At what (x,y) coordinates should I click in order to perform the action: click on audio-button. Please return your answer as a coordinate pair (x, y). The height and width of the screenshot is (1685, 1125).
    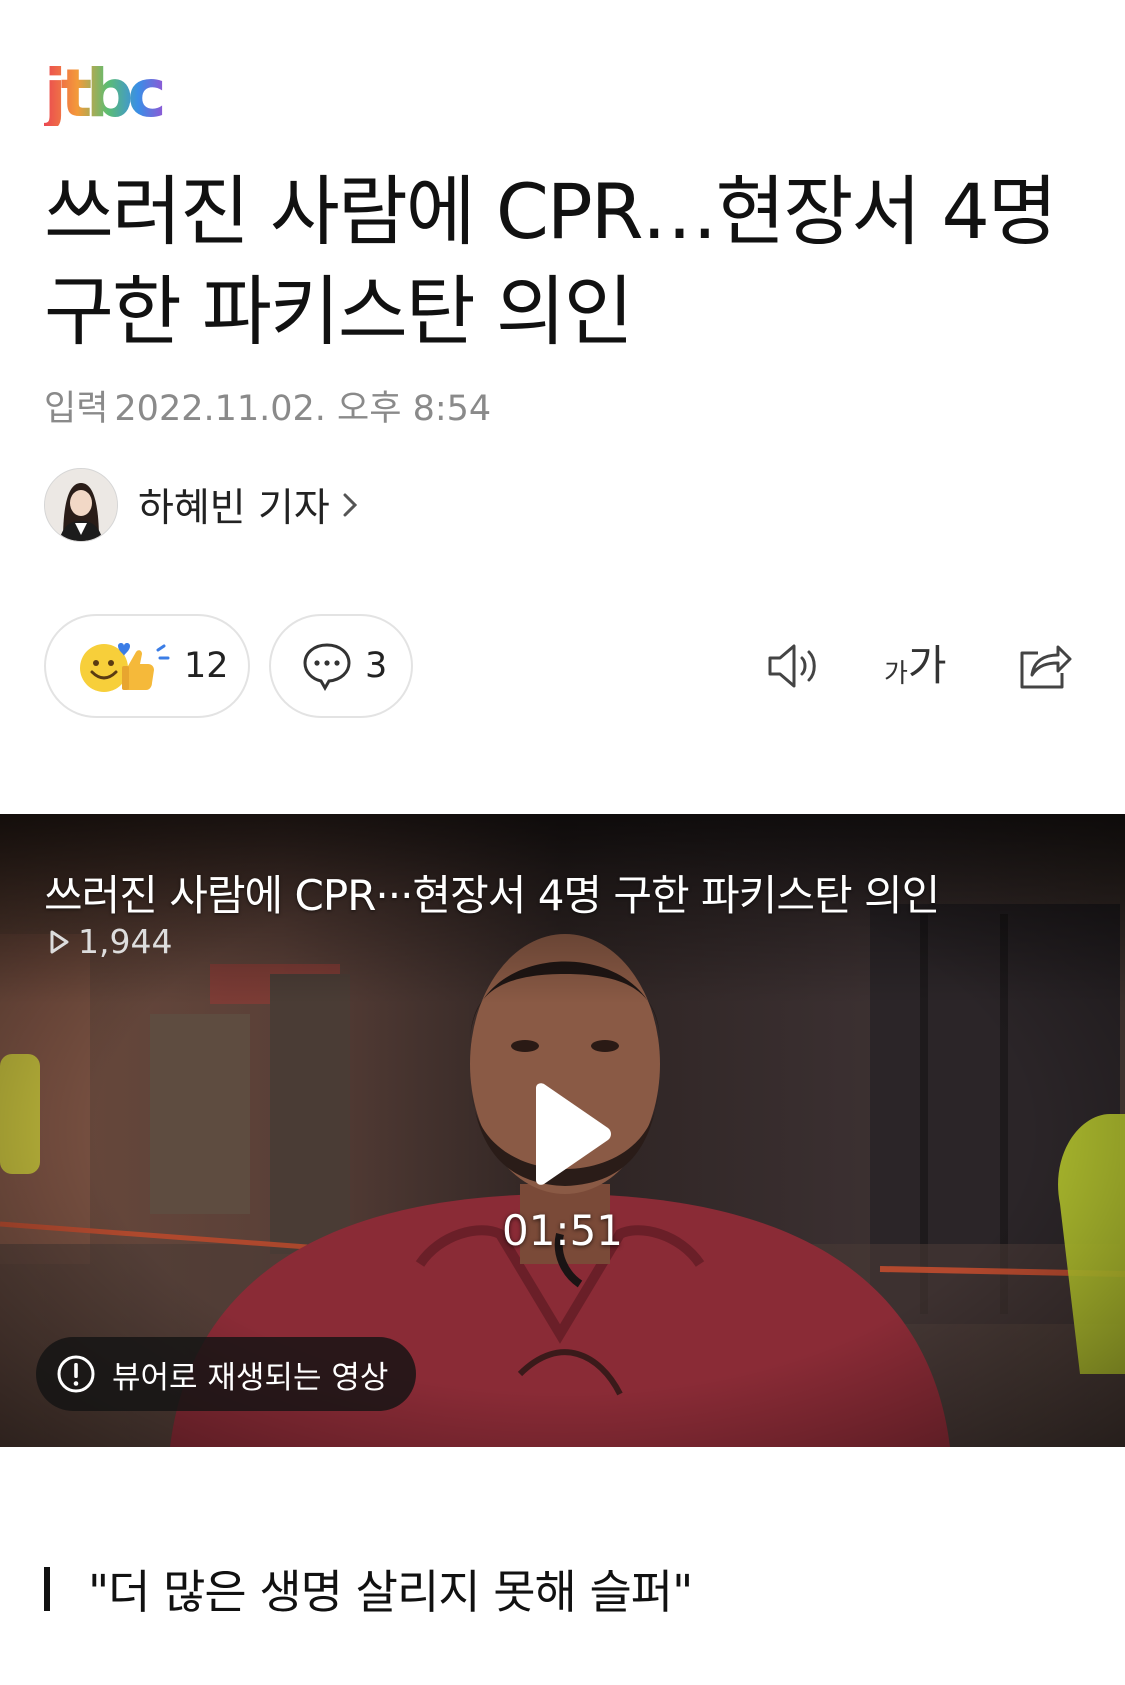
    Looking at the image, I should click on (795, 666).